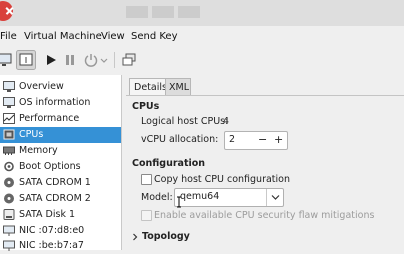  What do you see at coordinates (166, 236) in the screenshot?
I see `topology-expander: Topology` at bounding box center [166, 236].